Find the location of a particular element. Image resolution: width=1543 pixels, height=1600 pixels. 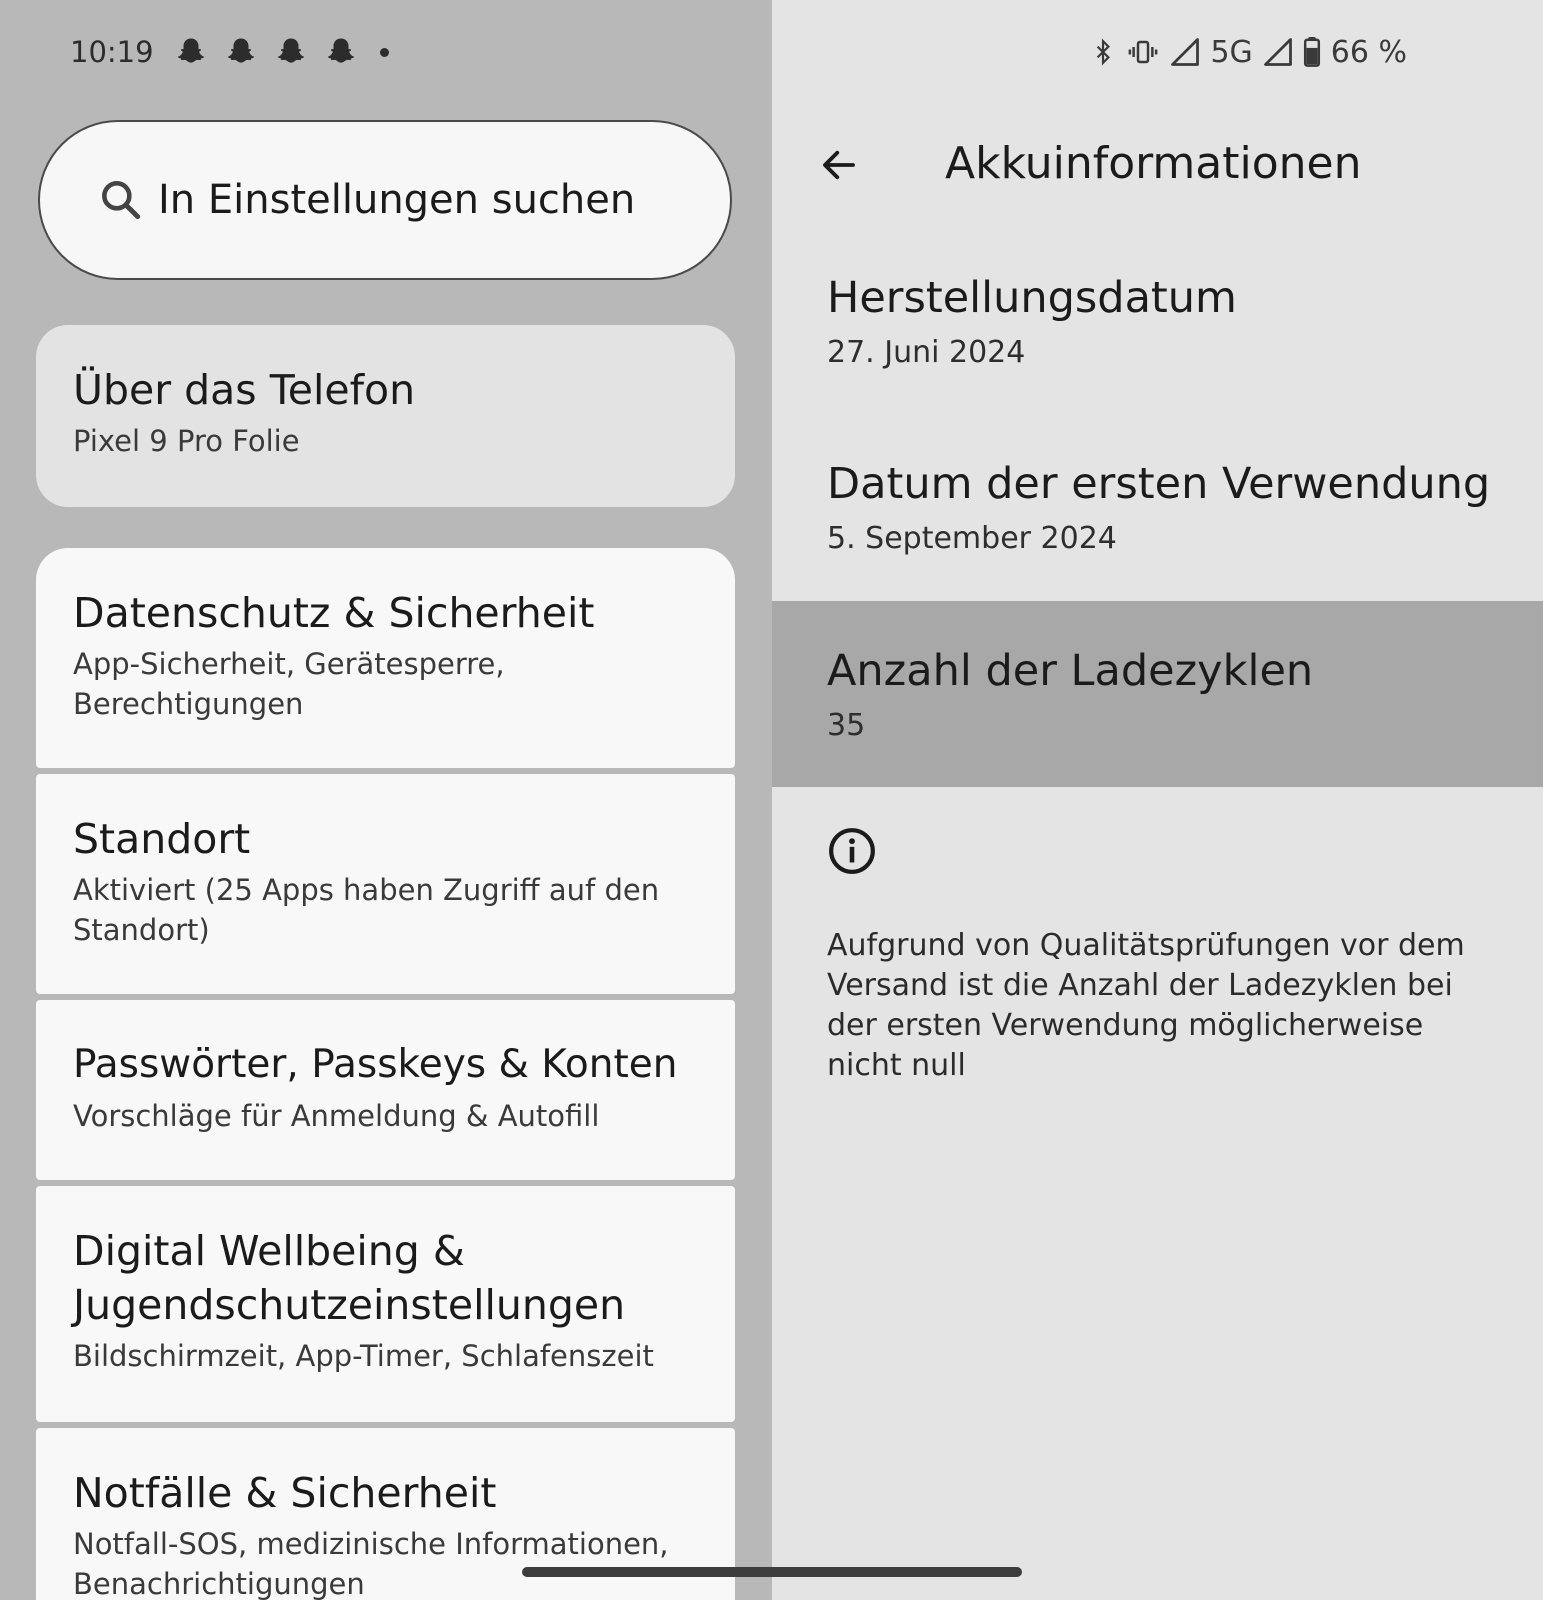

search-icon is located at coordinates (121, 200).